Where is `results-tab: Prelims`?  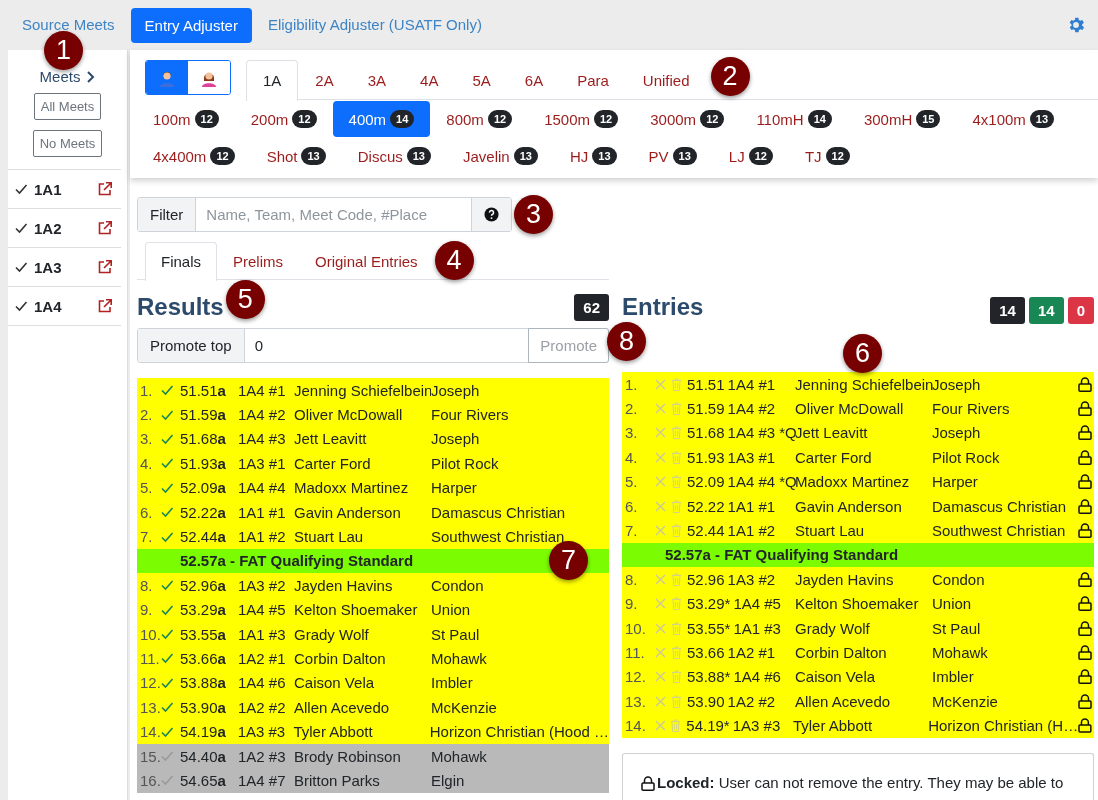 results-tab: Prelims is located at coordinates (258, 261).